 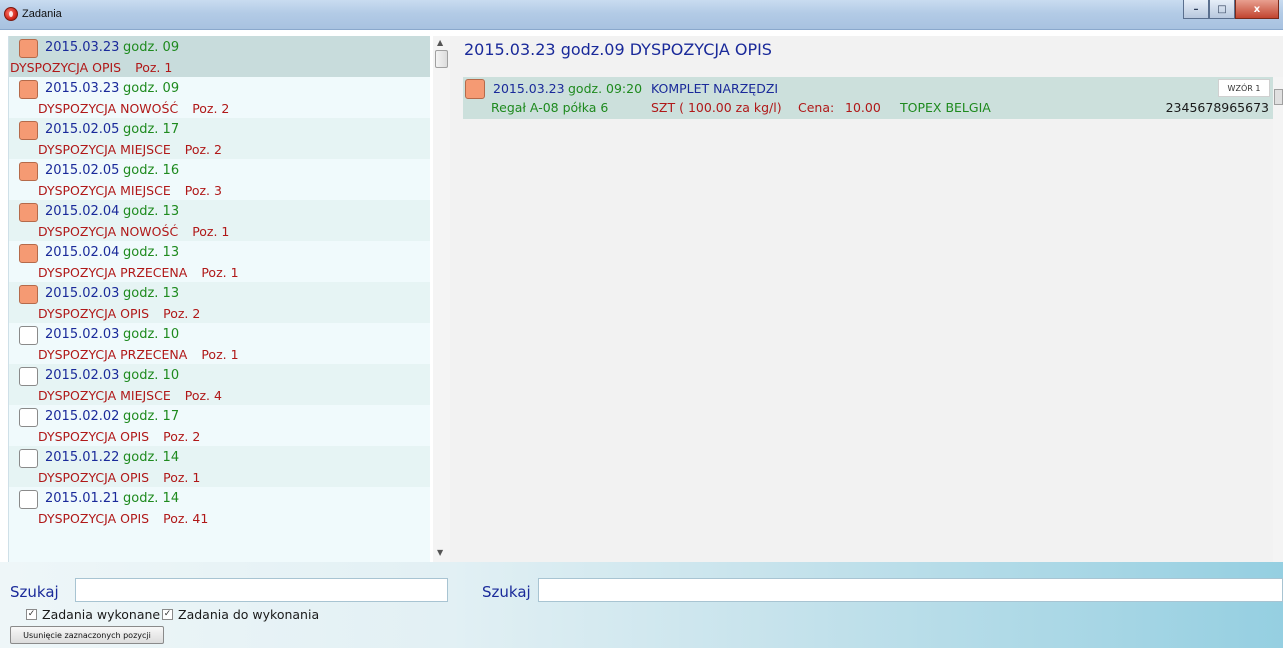 I want to click on task-list-item: 2015.02.02 godz. 17 DYSPOZYCJA OPIS Poz. 2, so click(x=219, y=425).